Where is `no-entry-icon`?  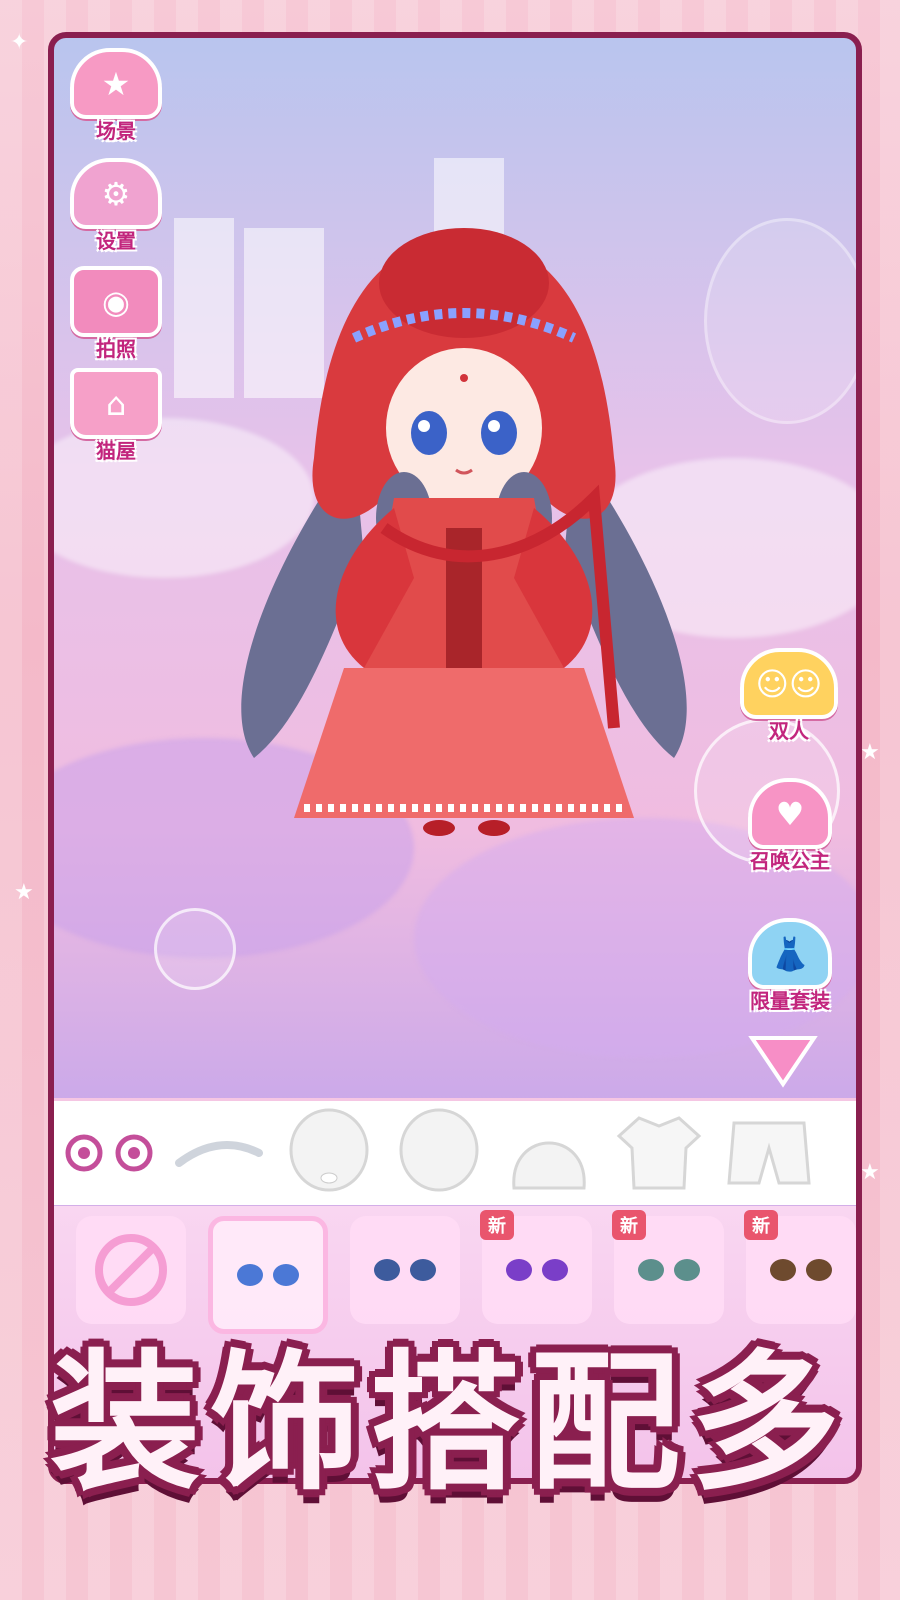
no-entry-icon is located at coordinates (131, 1270).